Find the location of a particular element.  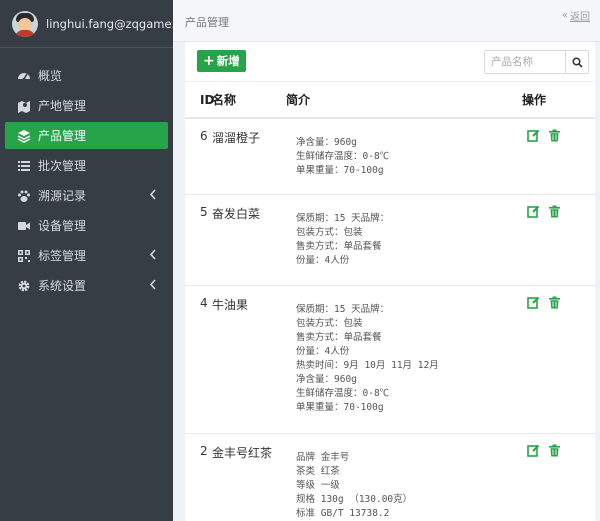

sidebar-item-label: 产品管理 is located at coordinates (62, 136).